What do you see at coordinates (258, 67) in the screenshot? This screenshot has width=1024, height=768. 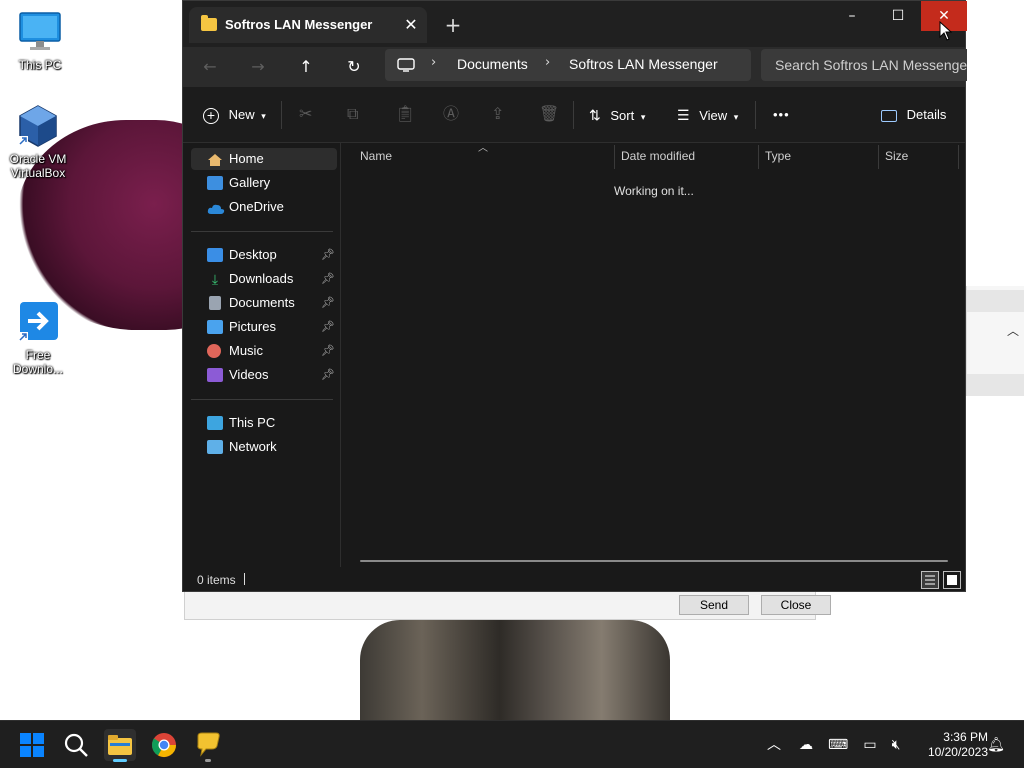 I see `forward-arrow-icon: →` at bounding box center [258, 67].